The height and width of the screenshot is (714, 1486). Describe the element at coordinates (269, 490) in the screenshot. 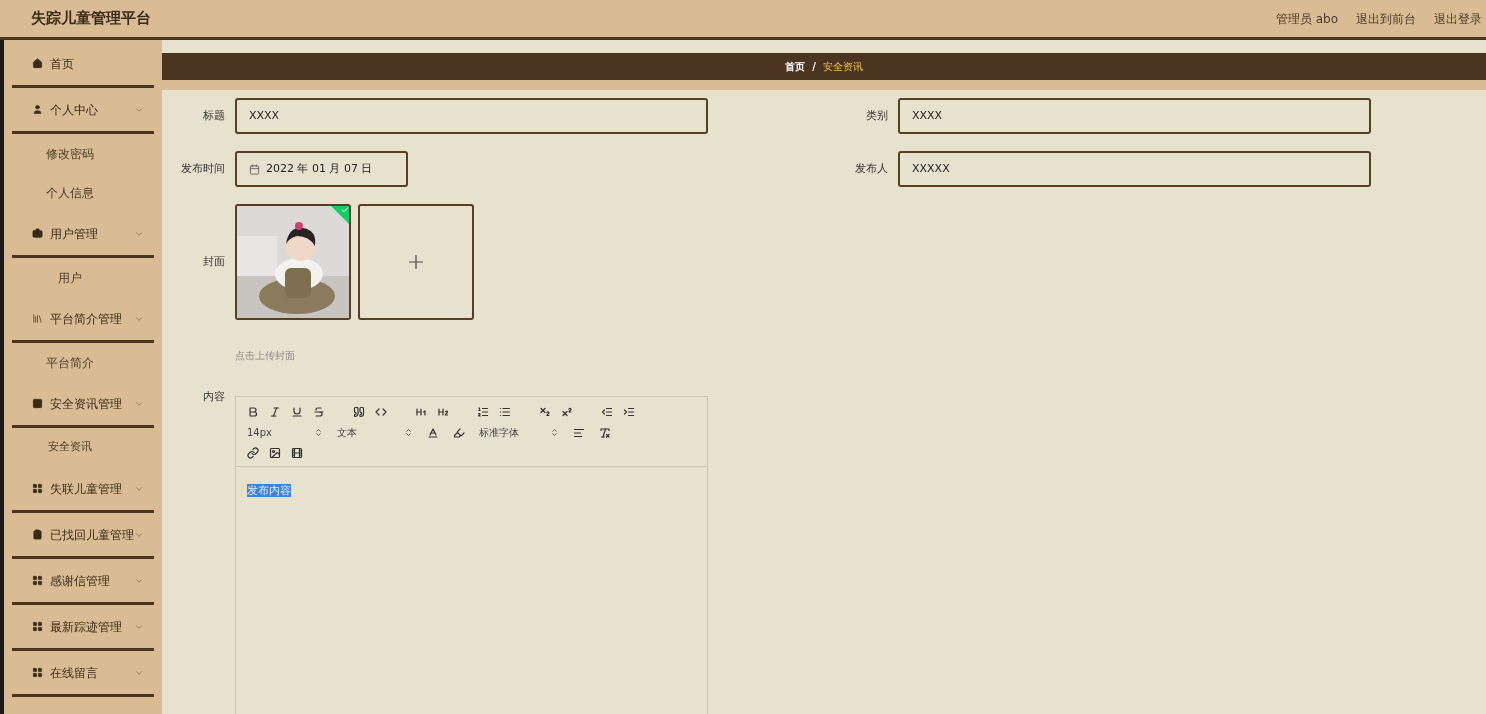

I see `editor-text: 发布内容` at that location.